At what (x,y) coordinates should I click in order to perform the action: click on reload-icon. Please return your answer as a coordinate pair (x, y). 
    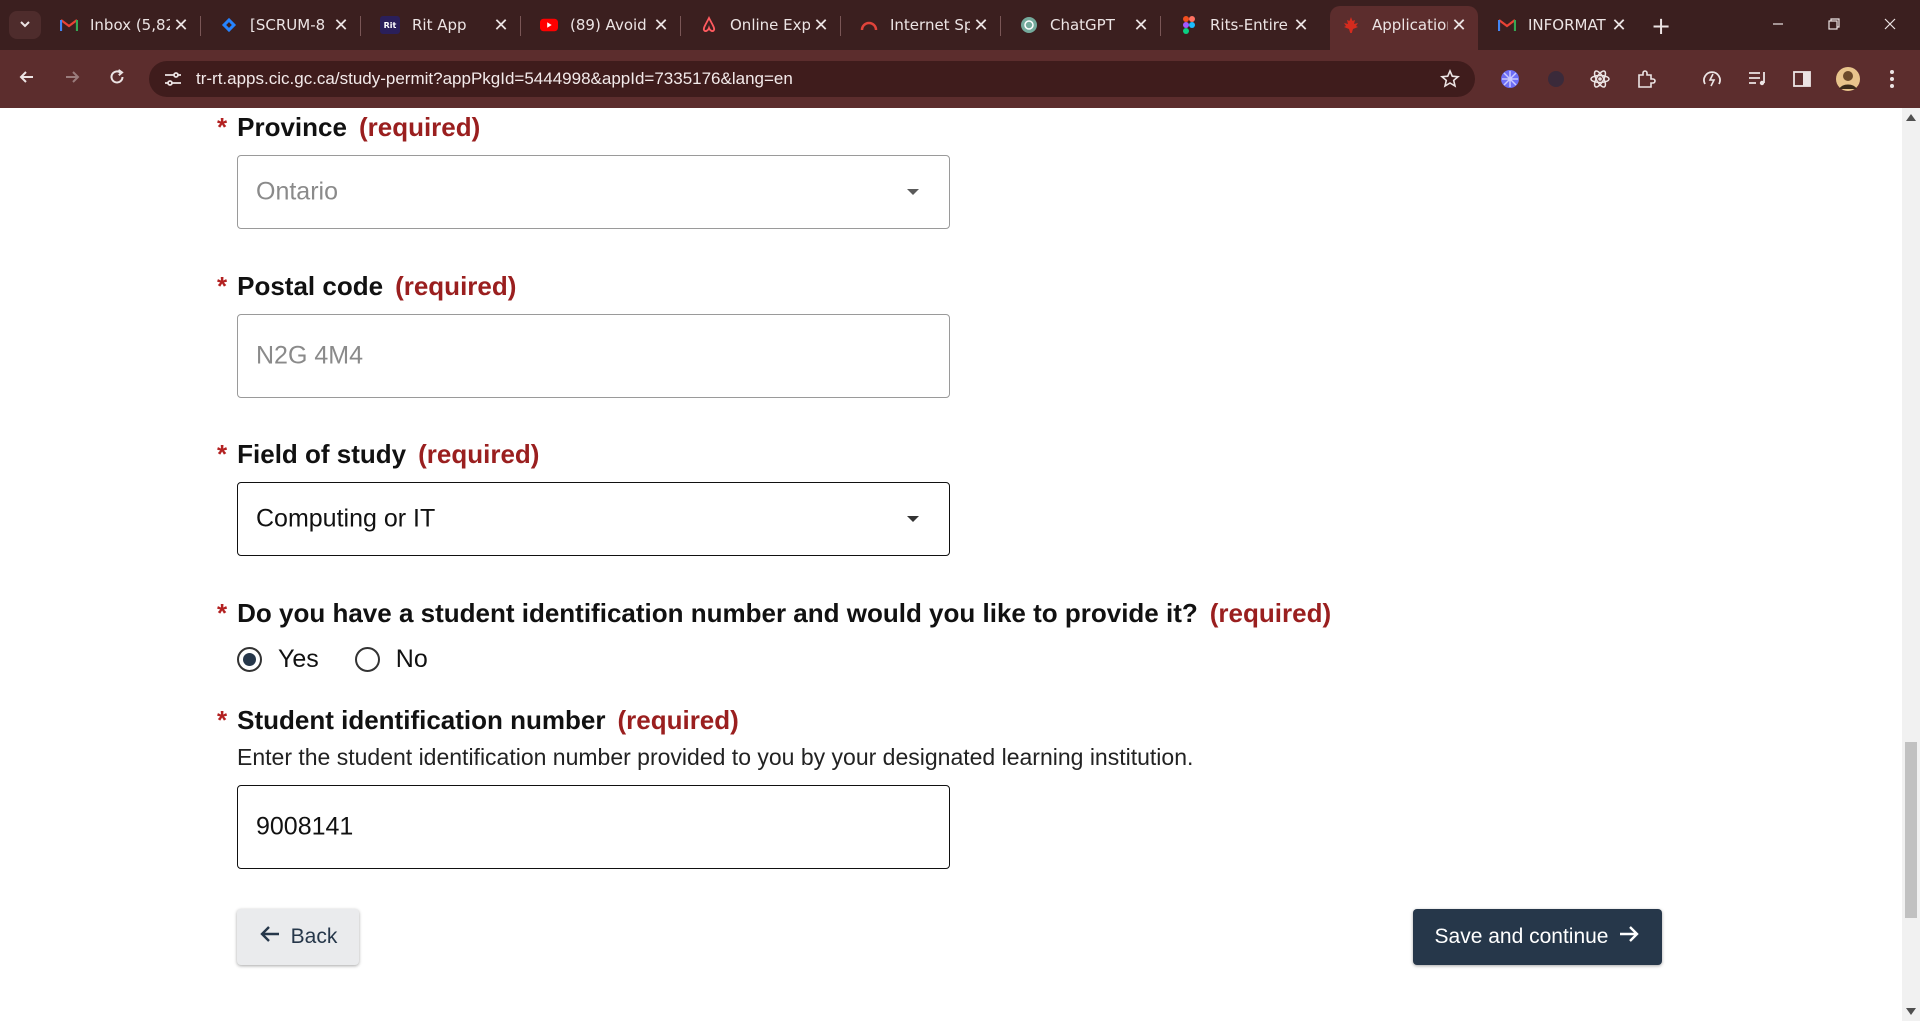
    Looking at the image, I should click on (117, 79).